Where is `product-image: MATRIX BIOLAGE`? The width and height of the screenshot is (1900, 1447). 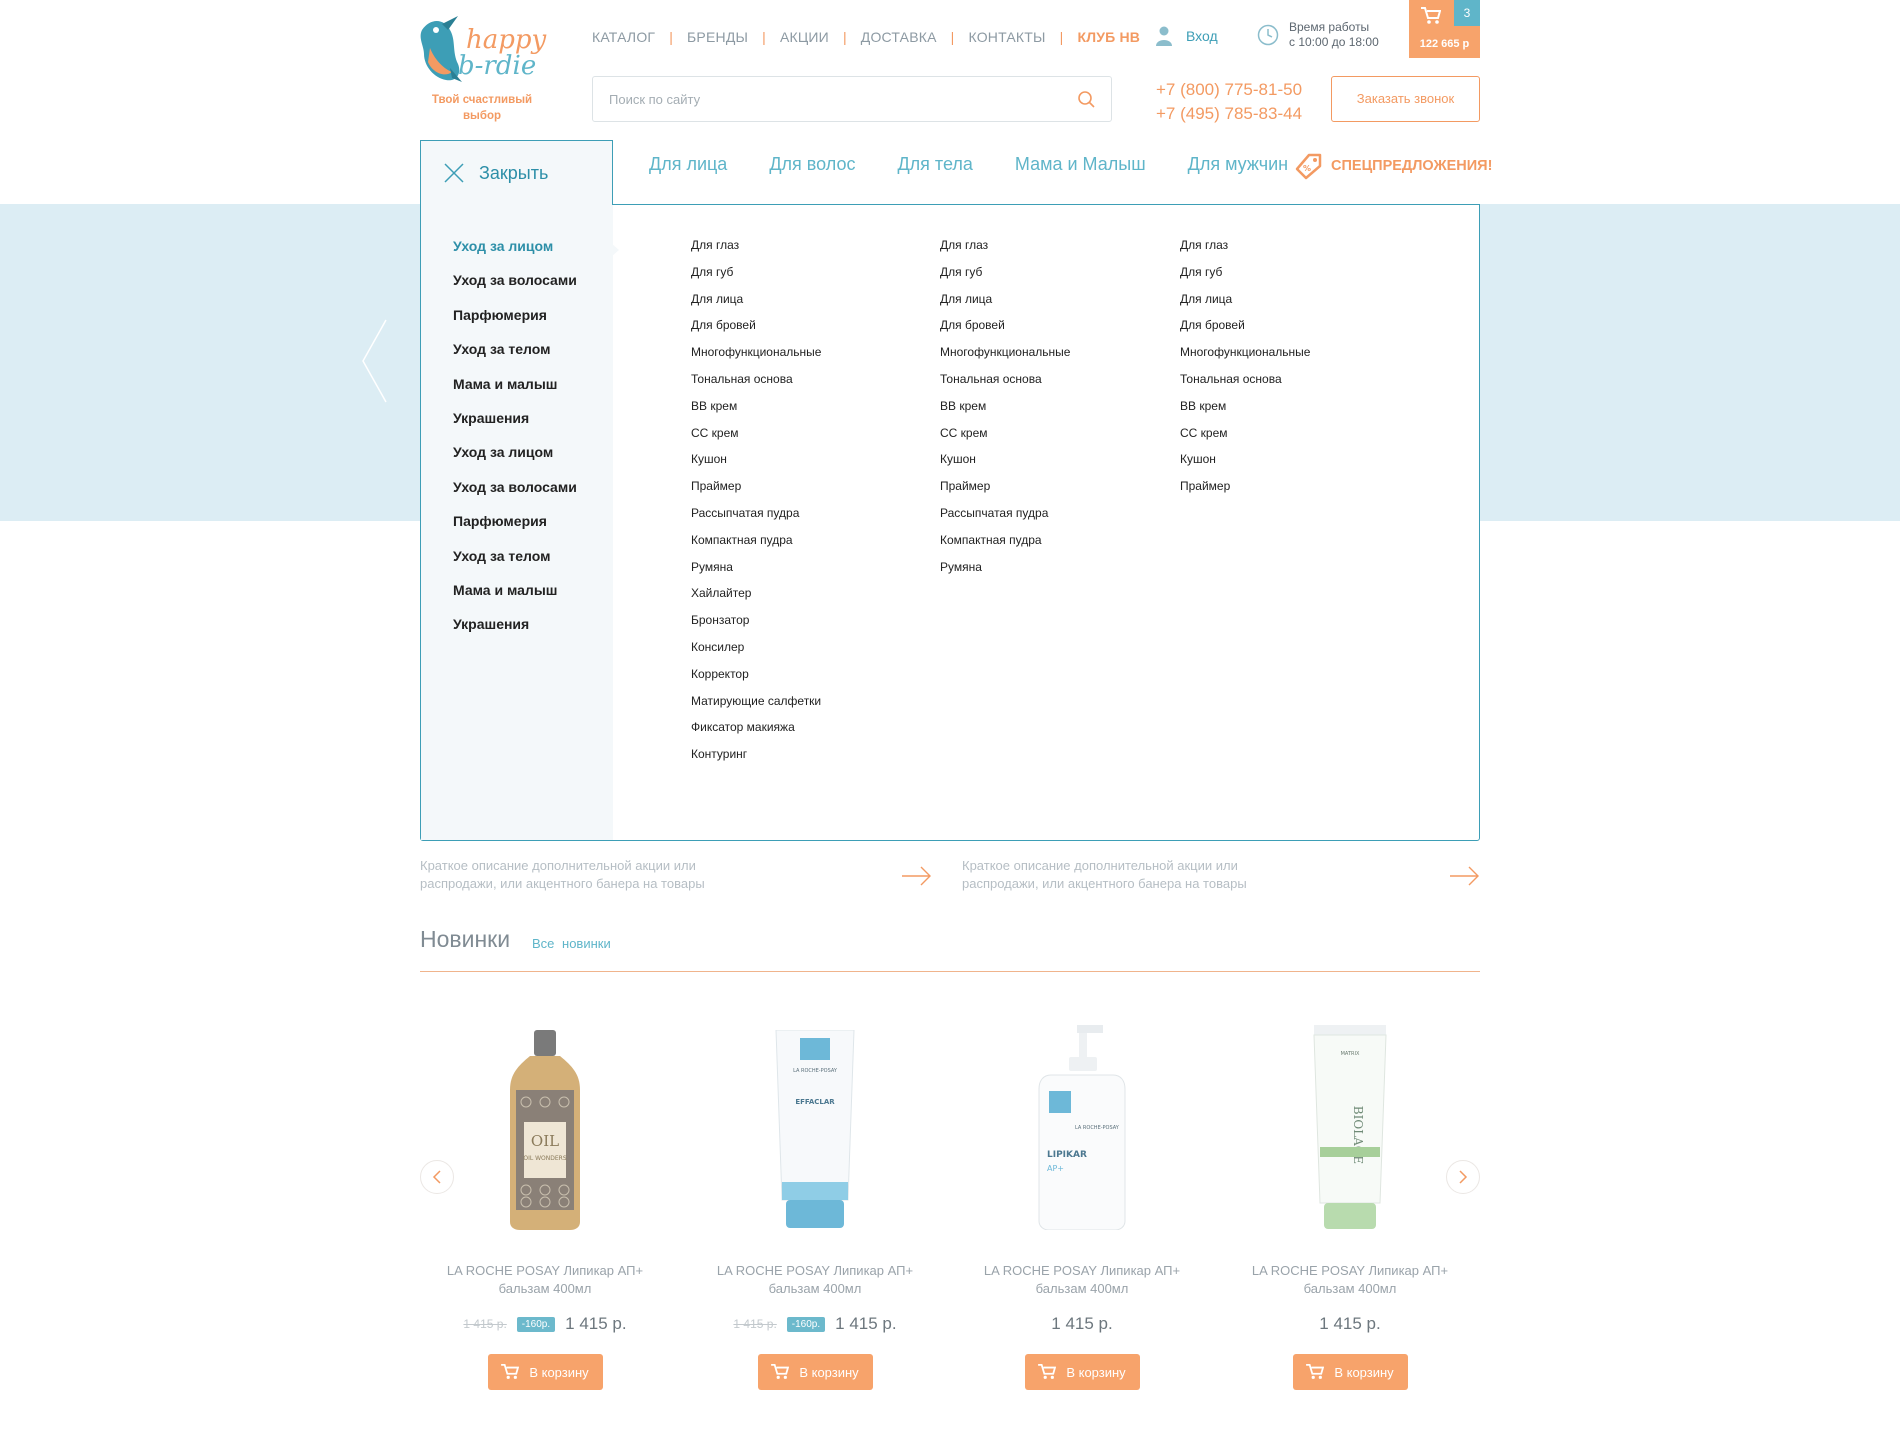 product-image: MATRIX BIOLAGE is located at coordinates (1350, 1125).